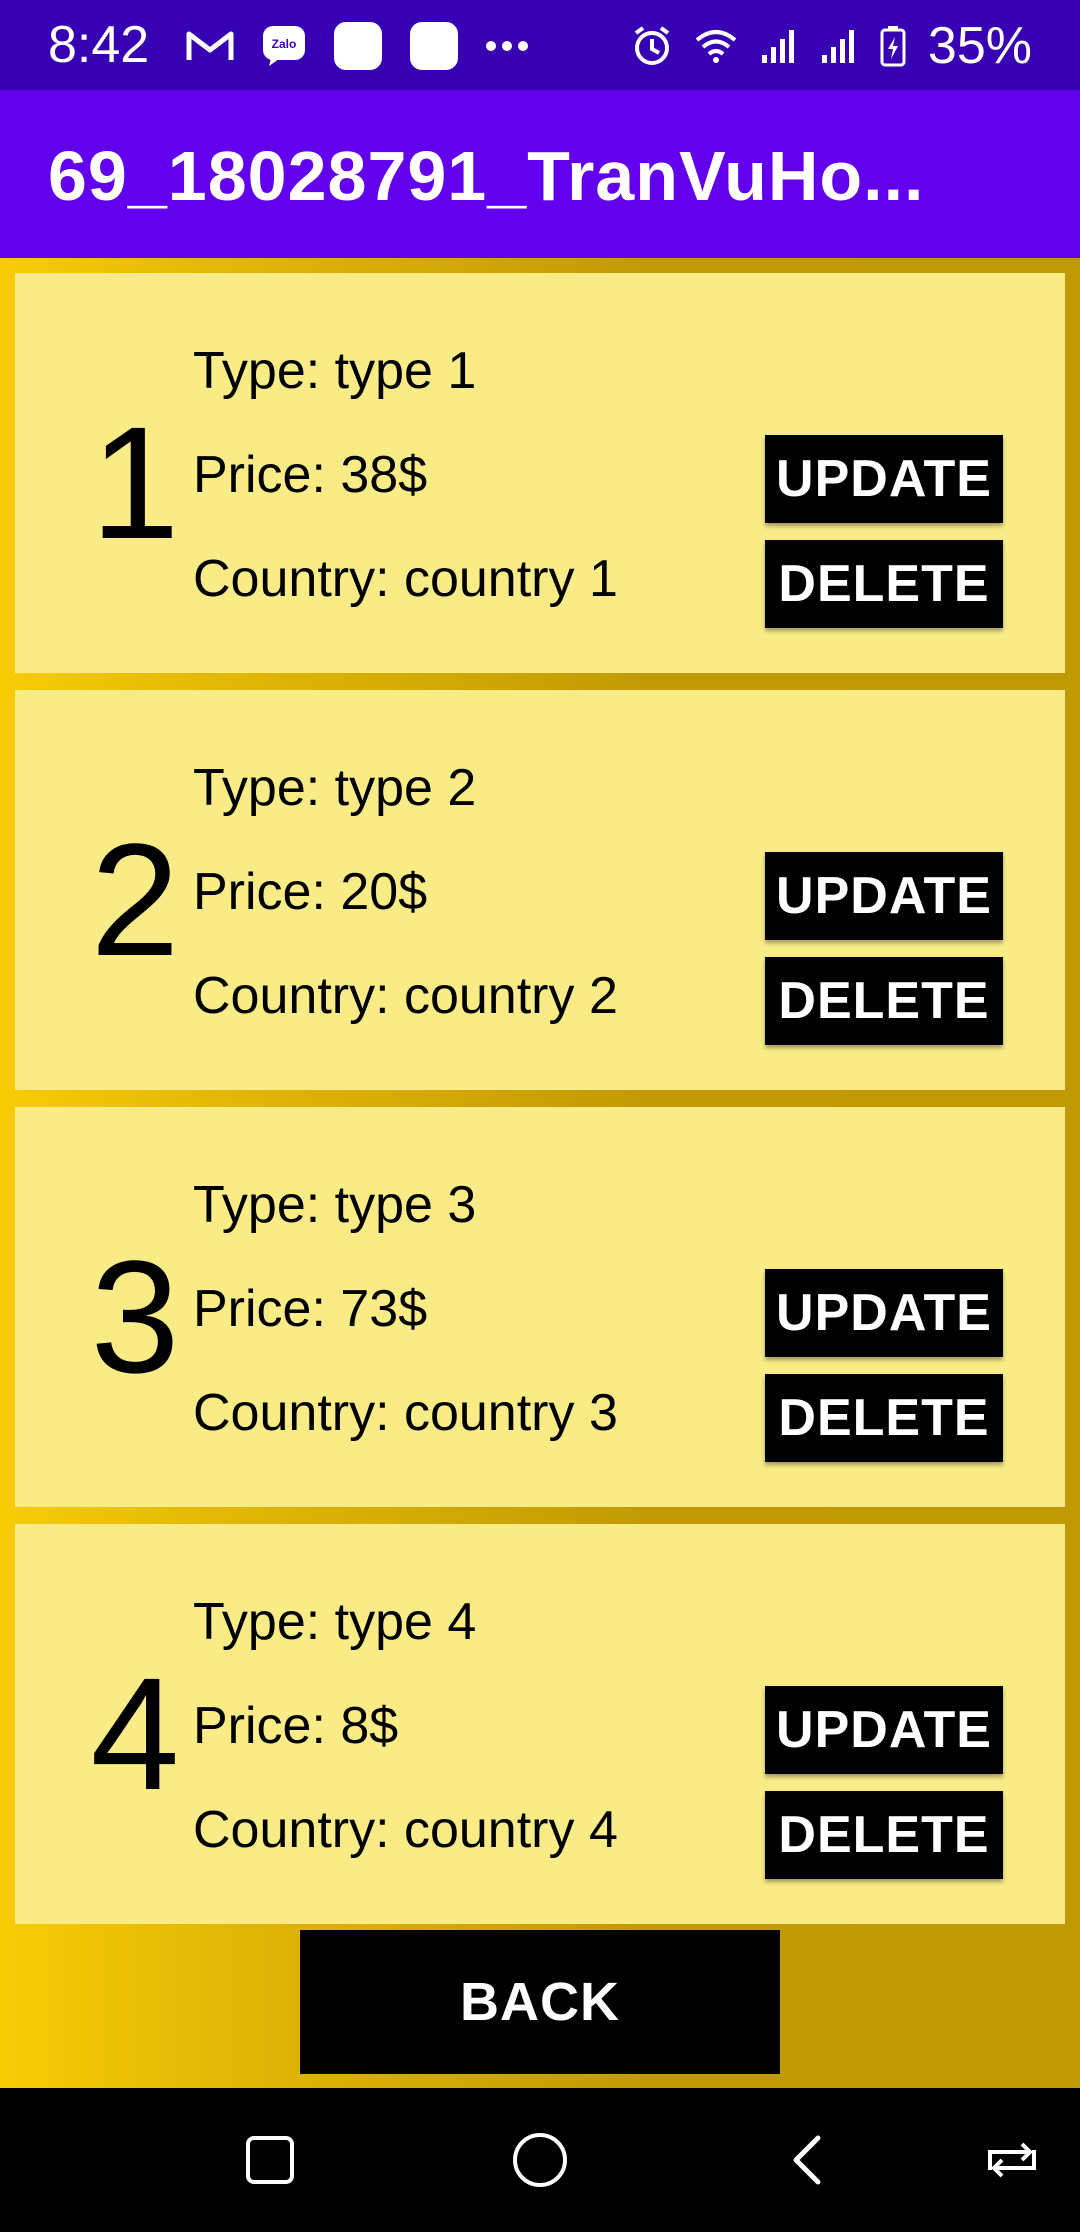 This screenshot has width=1080, height=2232. What do you see at coordinates (296, 1726) in the screenshot?
I see `item-price: Price: 8$` at bounding box center [296, 1726].